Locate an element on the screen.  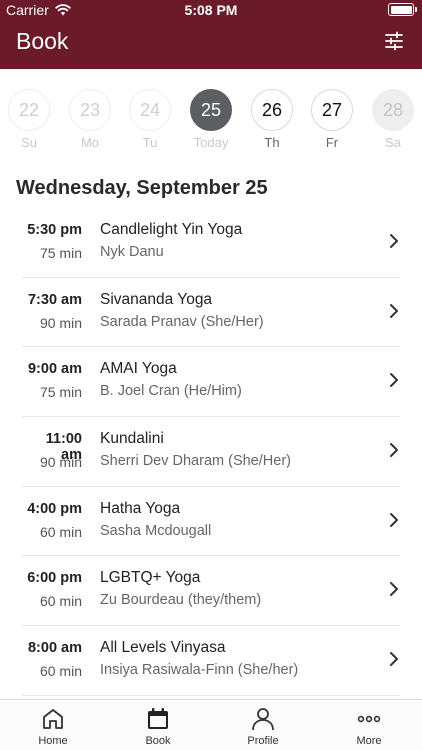
tab-profile: Profile is located at coordinates (263, 726).